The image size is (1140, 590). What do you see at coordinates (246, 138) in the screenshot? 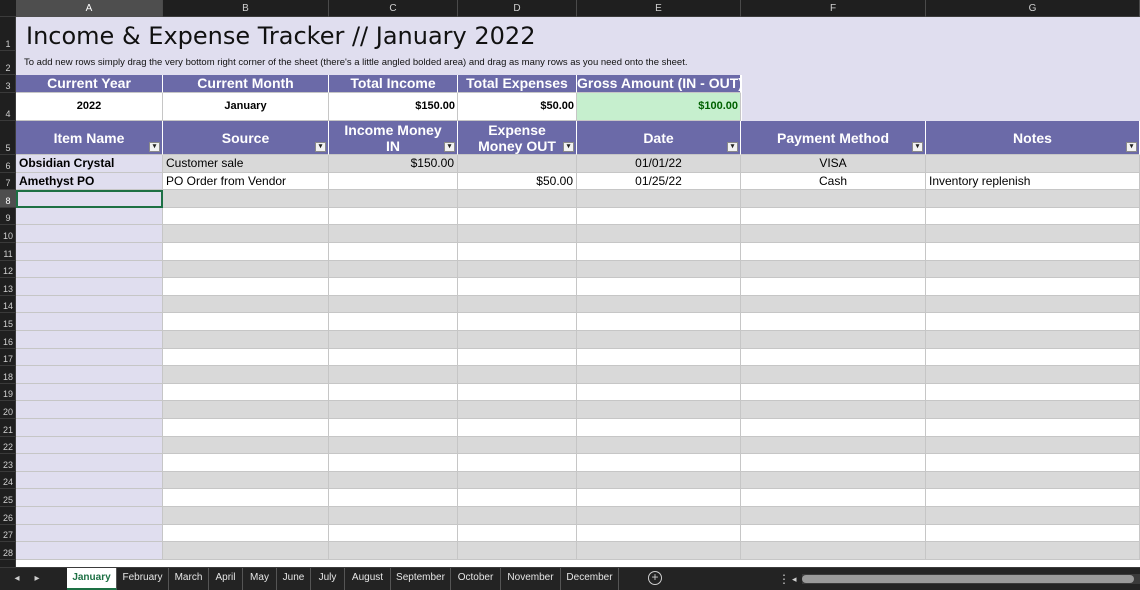
I see `table-header-1: Source ▾` at bounding box center [246, 138].